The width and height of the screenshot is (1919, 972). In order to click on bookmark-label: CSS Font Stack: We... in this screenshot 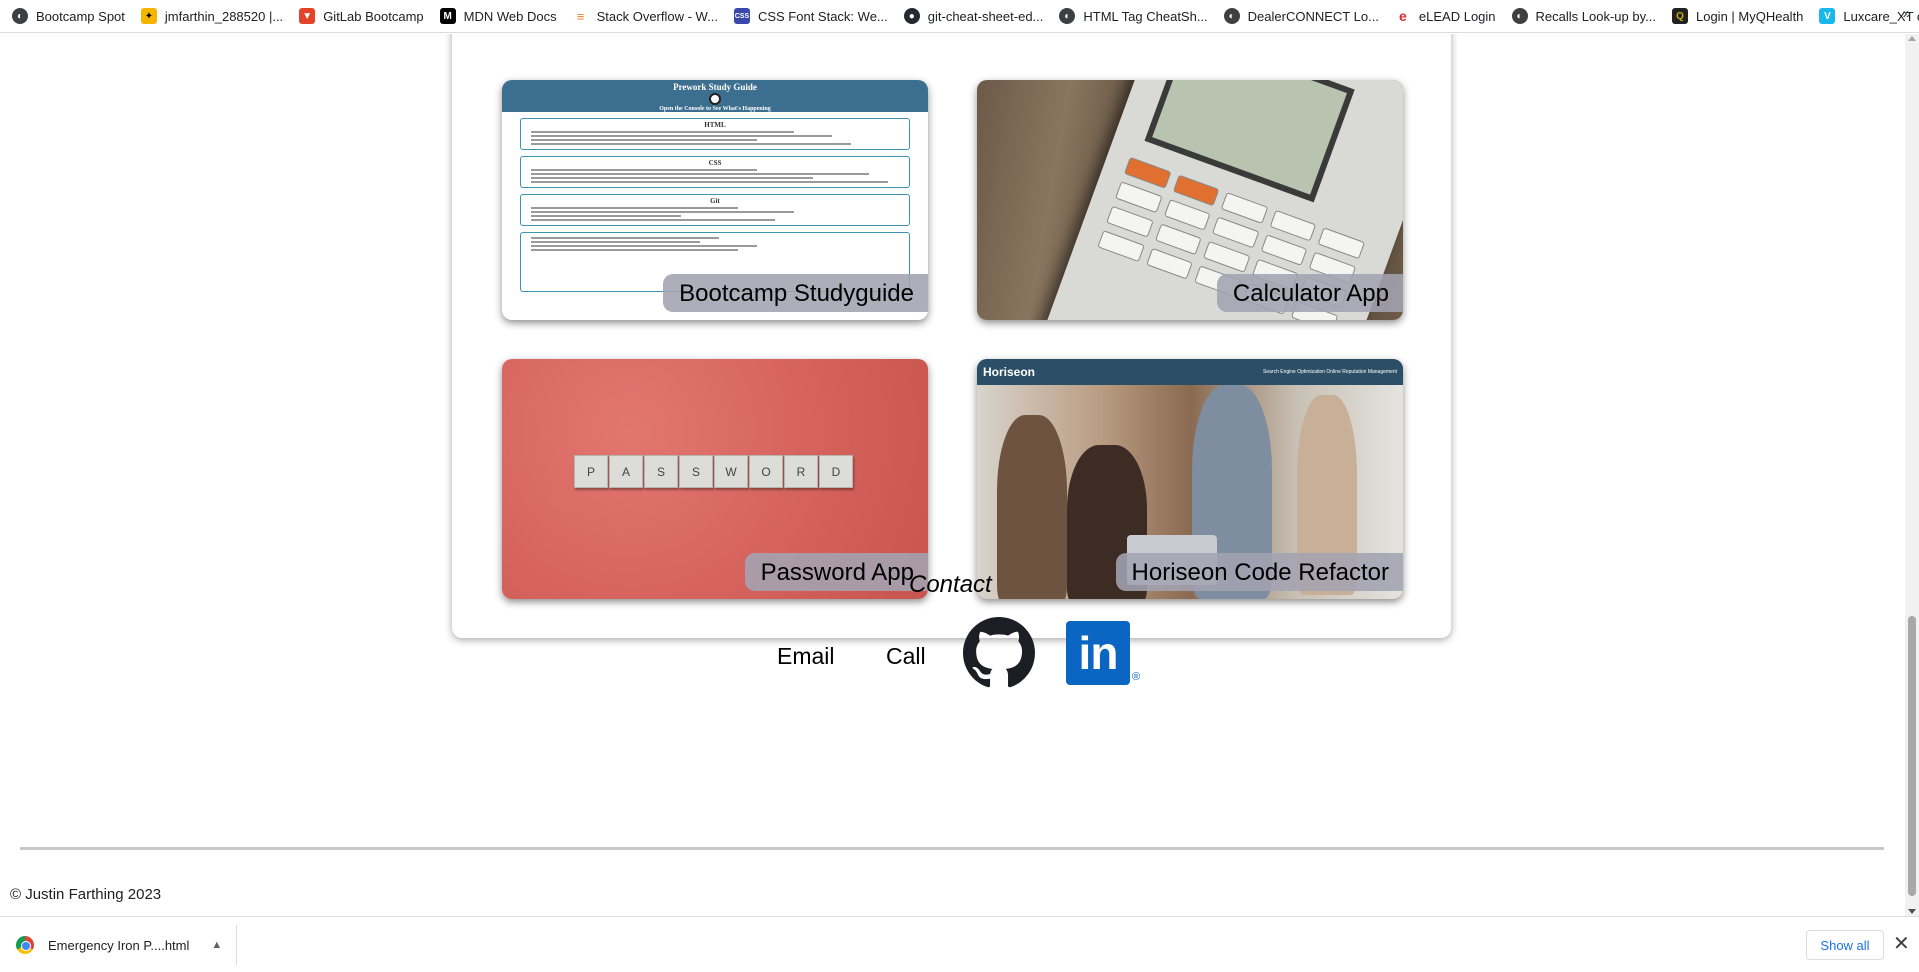, I will do `click(822, 16)`.